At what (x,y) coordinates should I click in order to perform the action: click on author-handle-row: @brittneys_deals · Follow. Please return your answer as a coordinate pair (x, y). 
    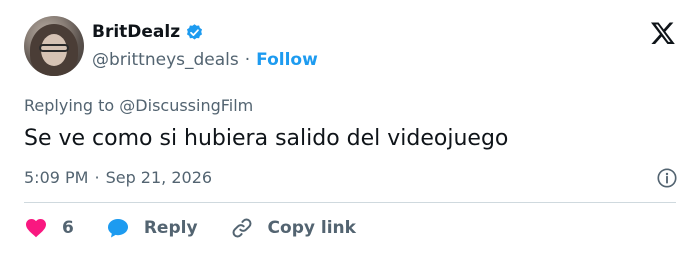
    Looking at the image, I should click on (205, 60).